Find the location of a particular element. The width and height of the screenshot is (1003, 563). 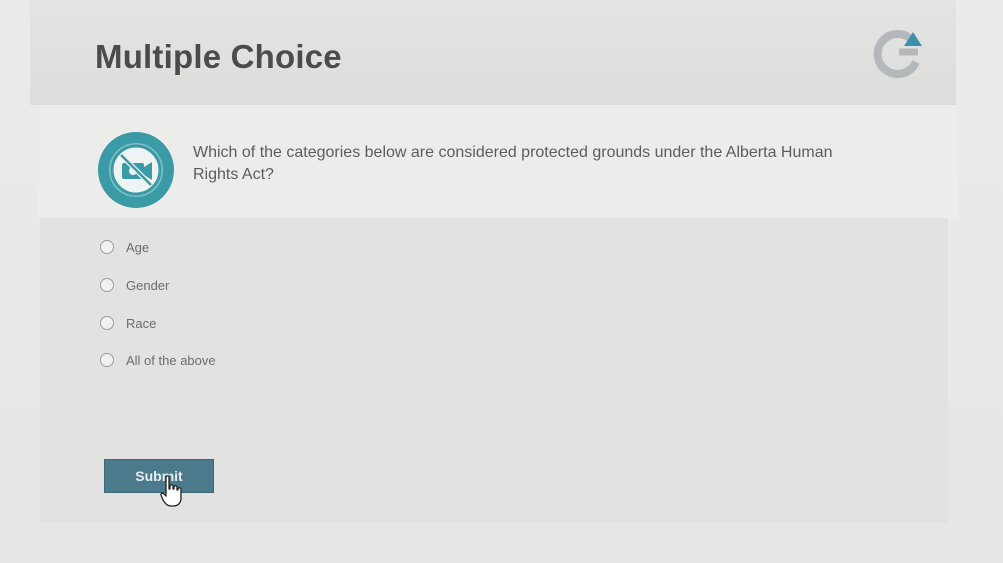

choice-race: Race is located at coordinates (128, 323).